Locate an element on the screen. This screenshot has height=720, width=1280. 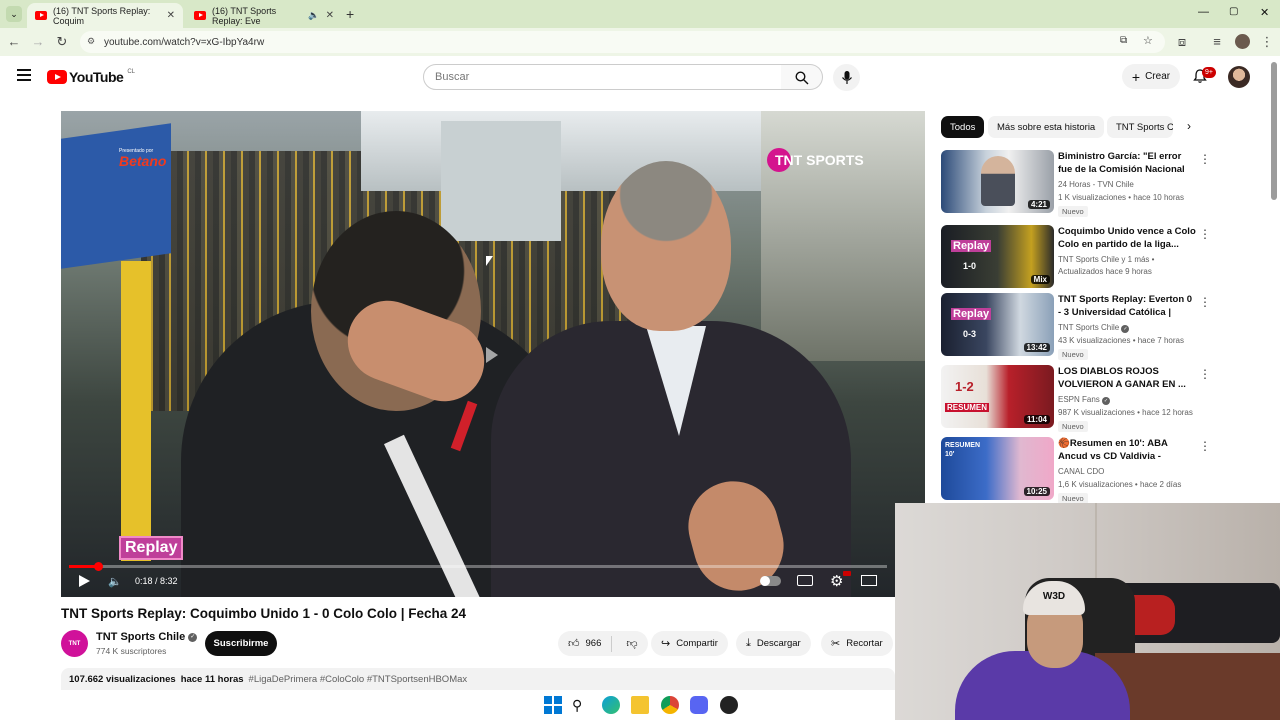
speaker-icon: 🔈 is located at coordinates (313, 15).